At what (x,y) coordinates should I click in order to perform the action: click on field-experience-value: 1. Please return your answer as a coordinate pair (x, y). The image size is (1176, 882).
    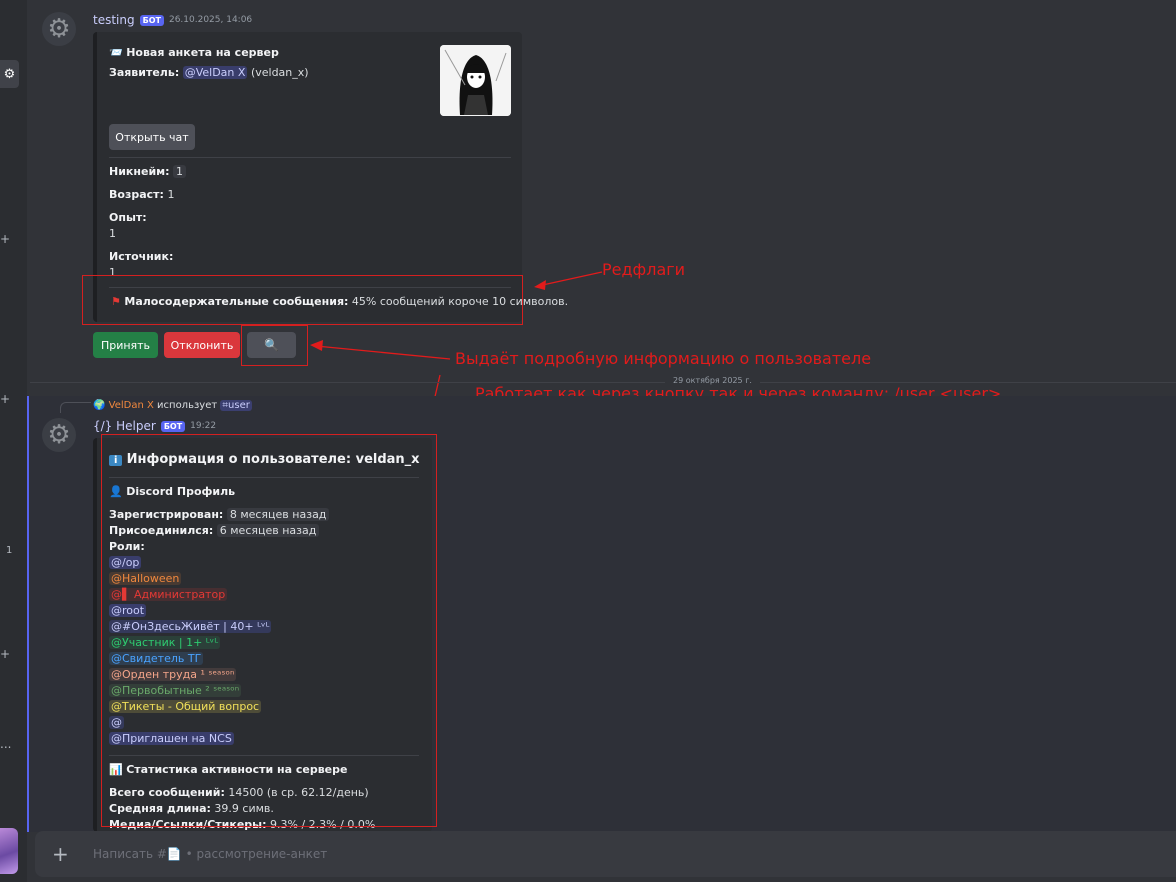
    Looking at the image, I should click on (112, 233).